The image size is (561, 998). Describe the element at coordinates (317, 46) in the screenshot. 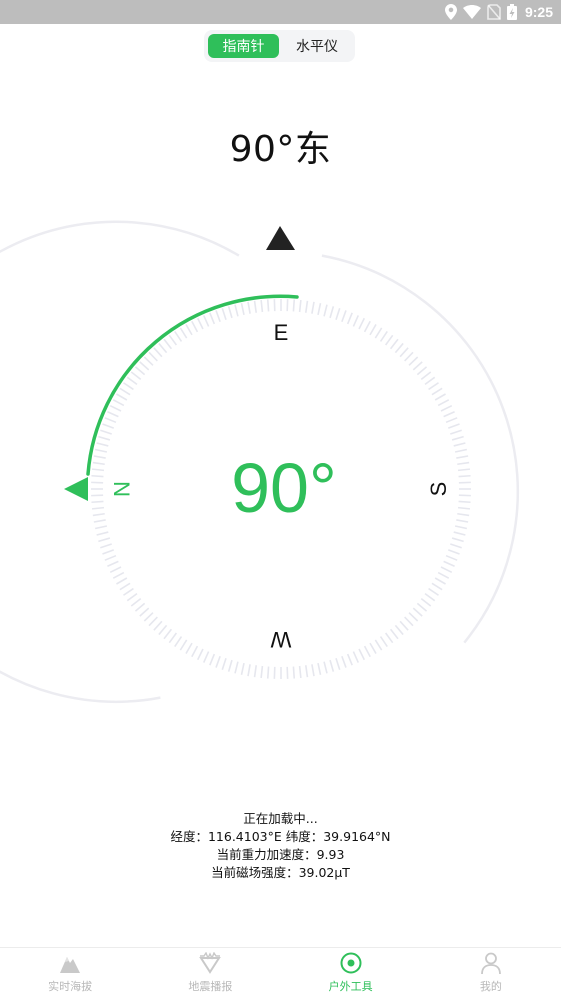

I see `tab-level: 水平仪` at that location.